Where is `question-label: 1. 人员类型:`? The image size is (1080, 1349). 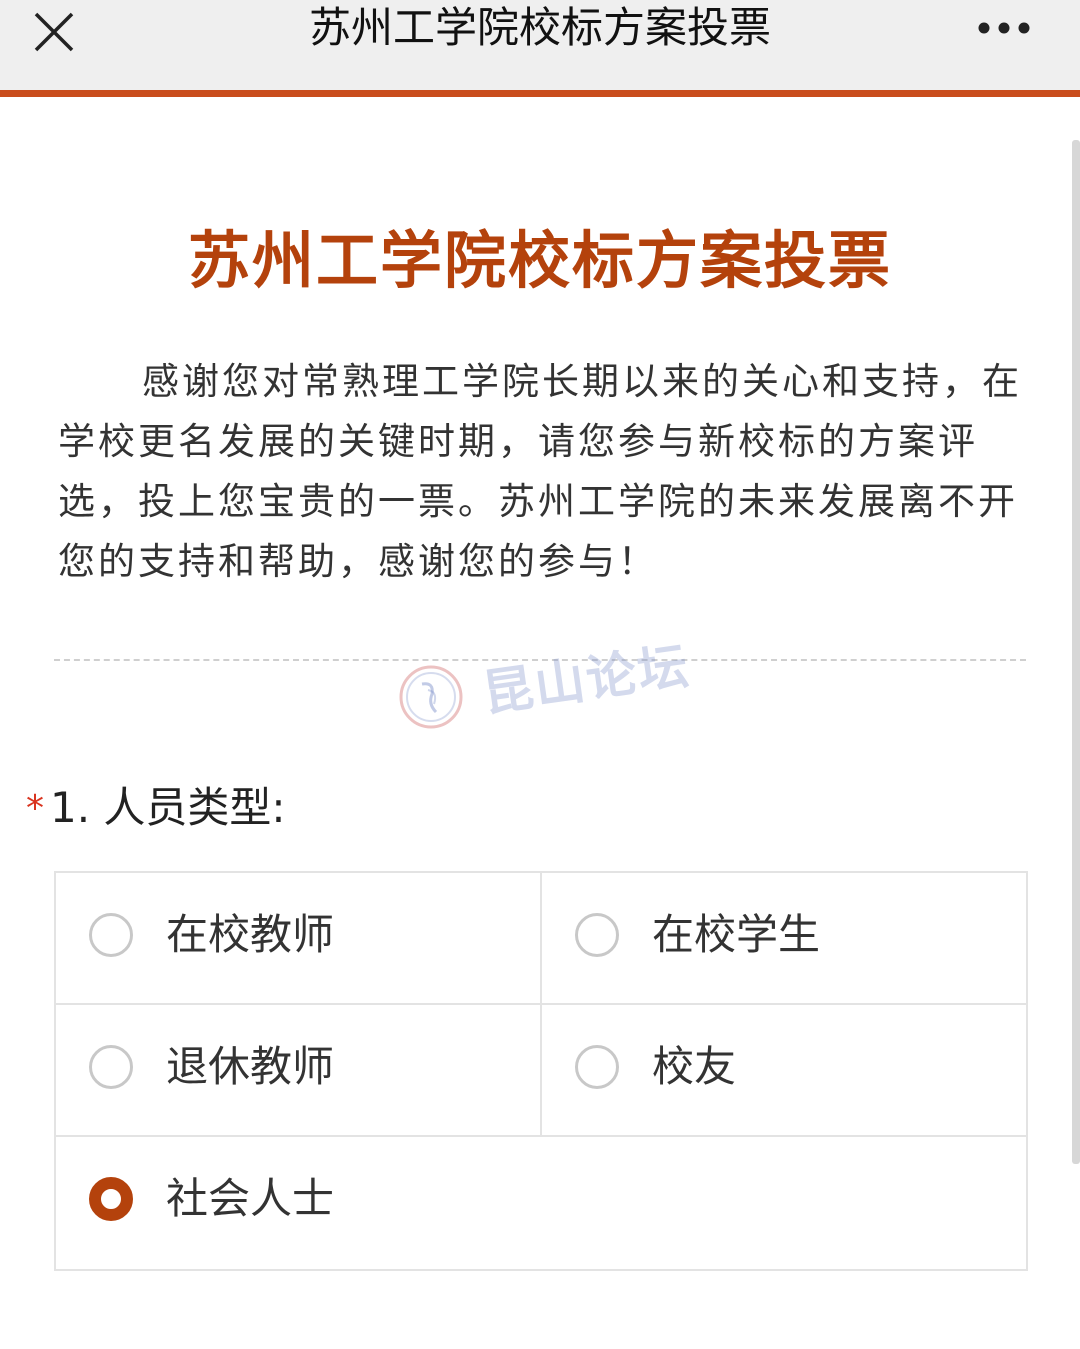
question-label: 1. 人员类型: is located at coordinates (168, 807).